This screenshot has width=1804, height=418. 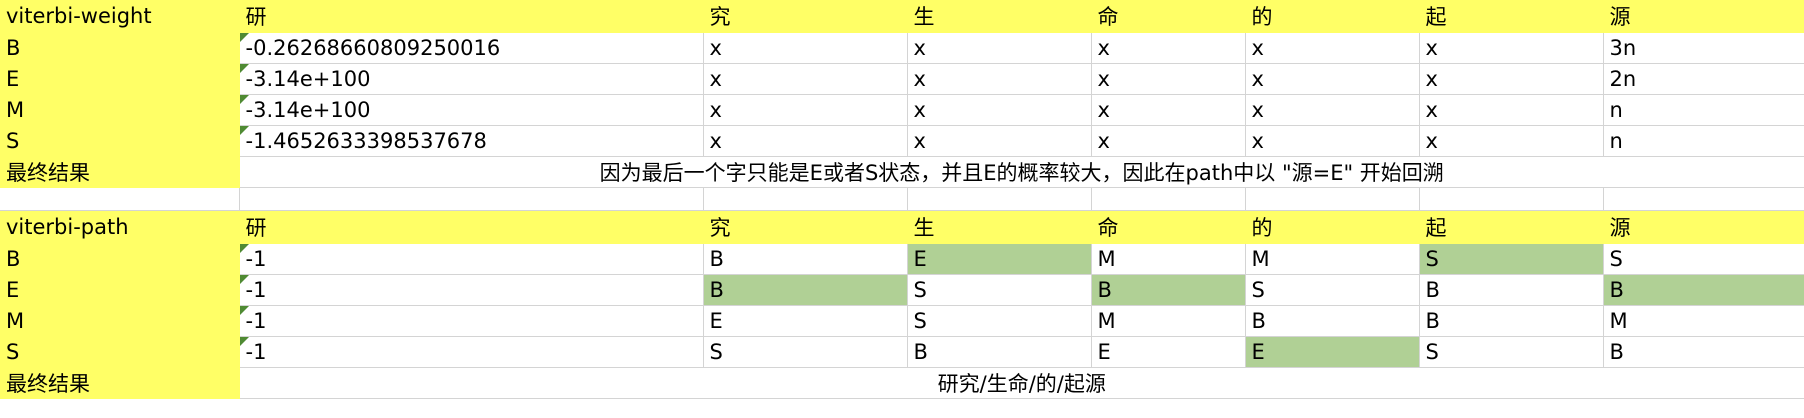 What do you see at coordinates (1168, 227) in the screenshot?
I see `path-col-header: 命` at bounding box center [1168, 227].